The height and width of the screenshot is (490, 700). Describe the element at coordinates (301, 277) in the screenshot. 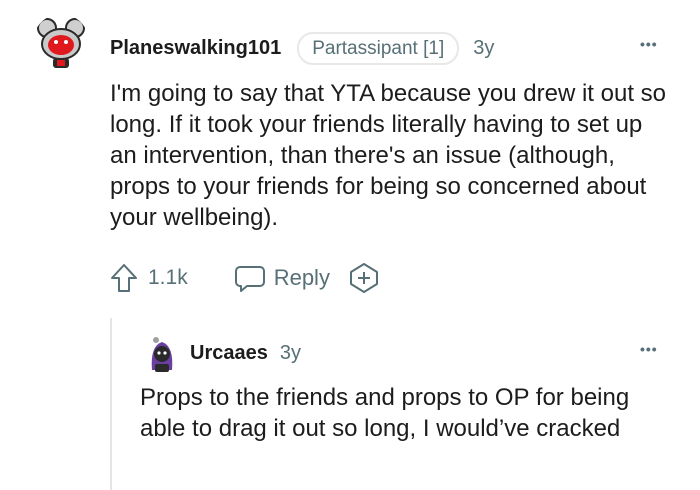

I see `reply-label: Reply` at that location.